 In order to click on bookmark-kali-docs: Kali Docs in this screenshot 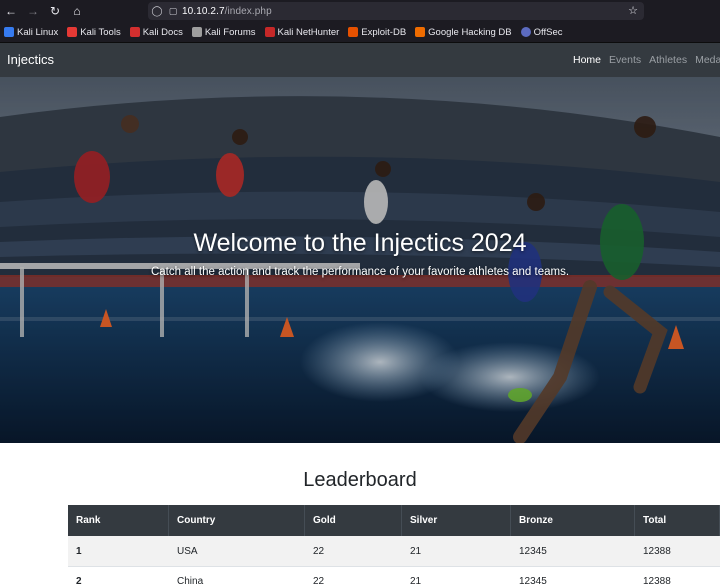, I will do `click(156, 32)`.